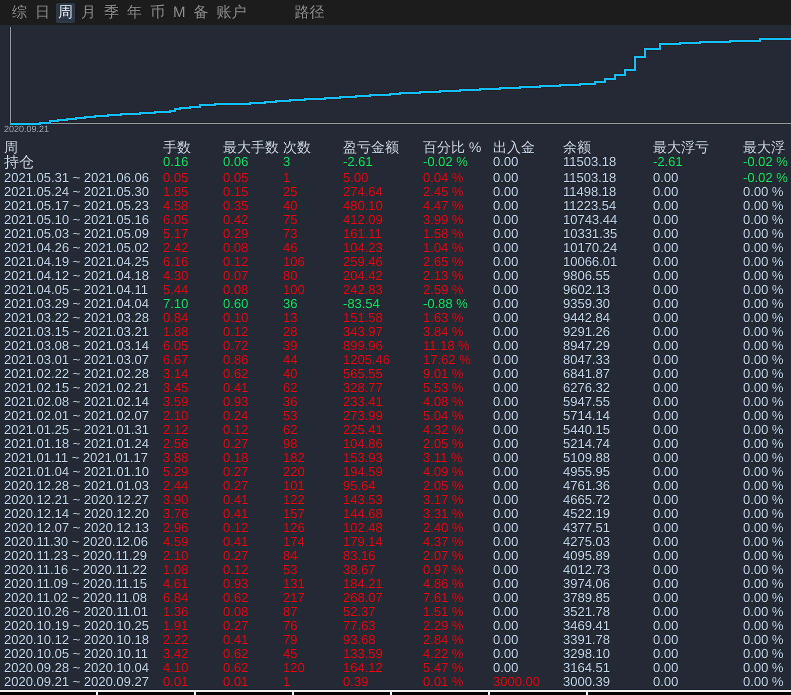  What do you see at coordinates (443, 472) in the screenshot?
I see `table-cell-text: 4.09 %` at bounding box center [443, 472].